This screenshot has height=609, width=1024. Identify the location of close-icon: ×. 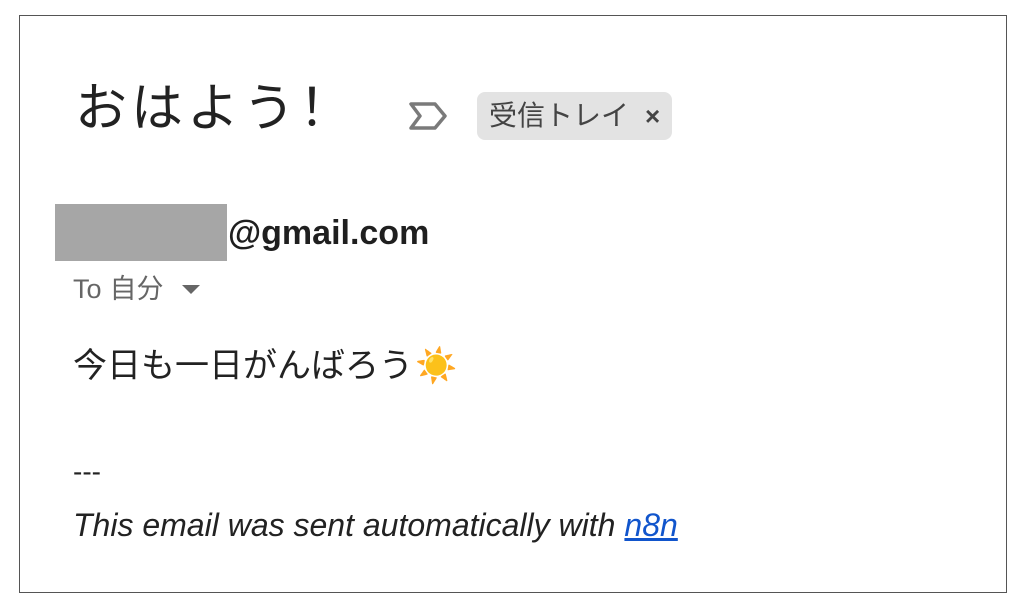
(652, 116).